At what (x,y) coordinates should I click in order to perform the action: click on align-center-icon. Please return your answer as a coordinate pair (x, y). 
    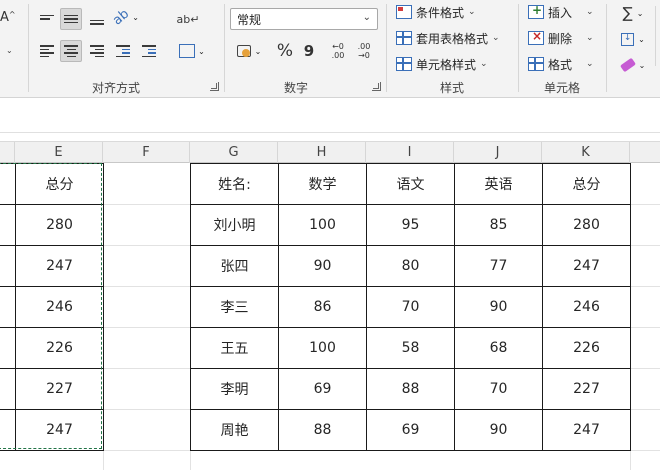
    Looking at the image, I should click on (71, 51).